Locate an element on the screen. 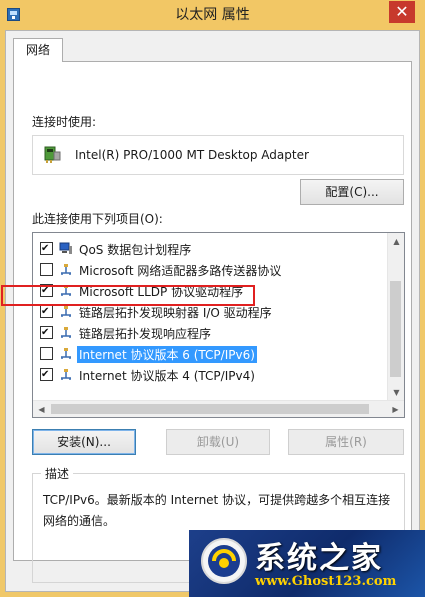 The image size is (425, 597). list-item-selected: Internet 协议版本 6 (TCP/IPv6) is located at coordinates (210, 353).